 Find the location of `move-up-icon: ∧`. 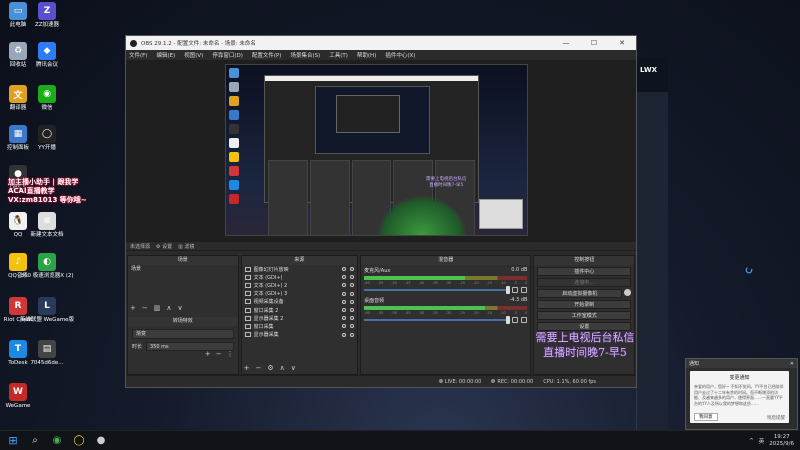

move-up-icon: ∧ is located at coordinates (168, 308).